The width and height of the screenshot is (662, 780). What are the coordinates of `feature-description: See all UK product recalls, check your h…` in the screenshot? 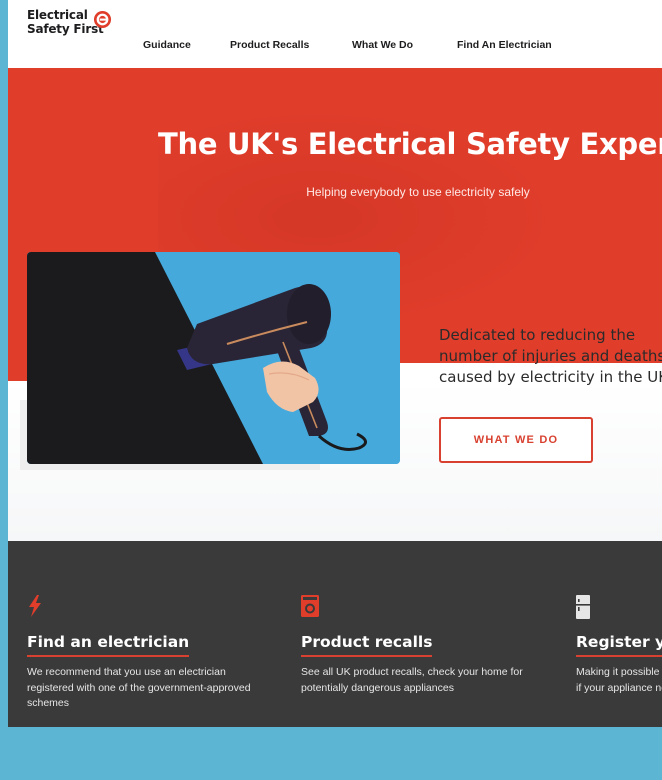 It's located at (412, 680).